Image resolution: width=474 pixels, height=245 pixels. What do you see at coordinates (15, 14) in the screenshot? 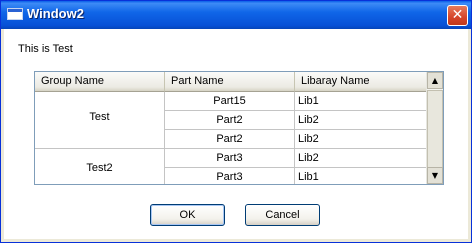
I see `window-icon` at bounding box center [15, 14].